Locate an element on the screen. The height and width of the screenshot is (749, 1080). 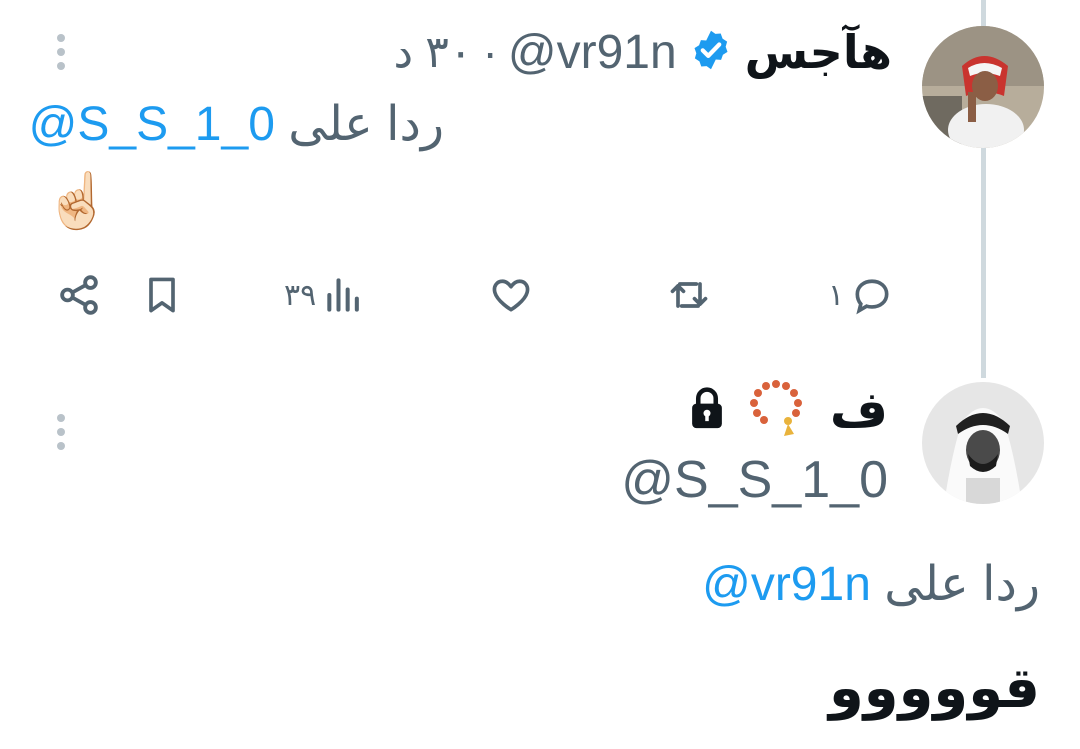
replying-to: ردا على @S_S_1_0 is located at coordinates (236, 124).